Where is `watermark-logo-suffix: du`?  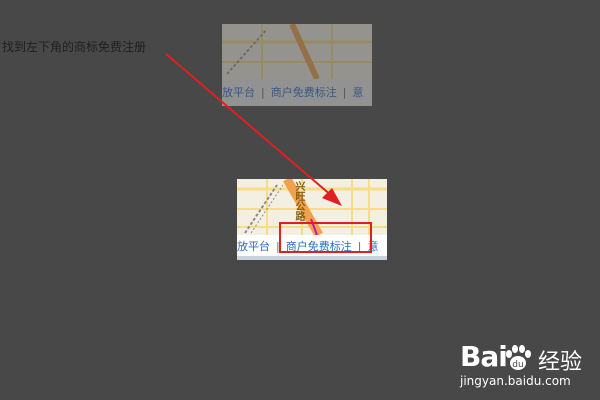 watermark-logo-suffix: du is located at coordinates (517, 365).